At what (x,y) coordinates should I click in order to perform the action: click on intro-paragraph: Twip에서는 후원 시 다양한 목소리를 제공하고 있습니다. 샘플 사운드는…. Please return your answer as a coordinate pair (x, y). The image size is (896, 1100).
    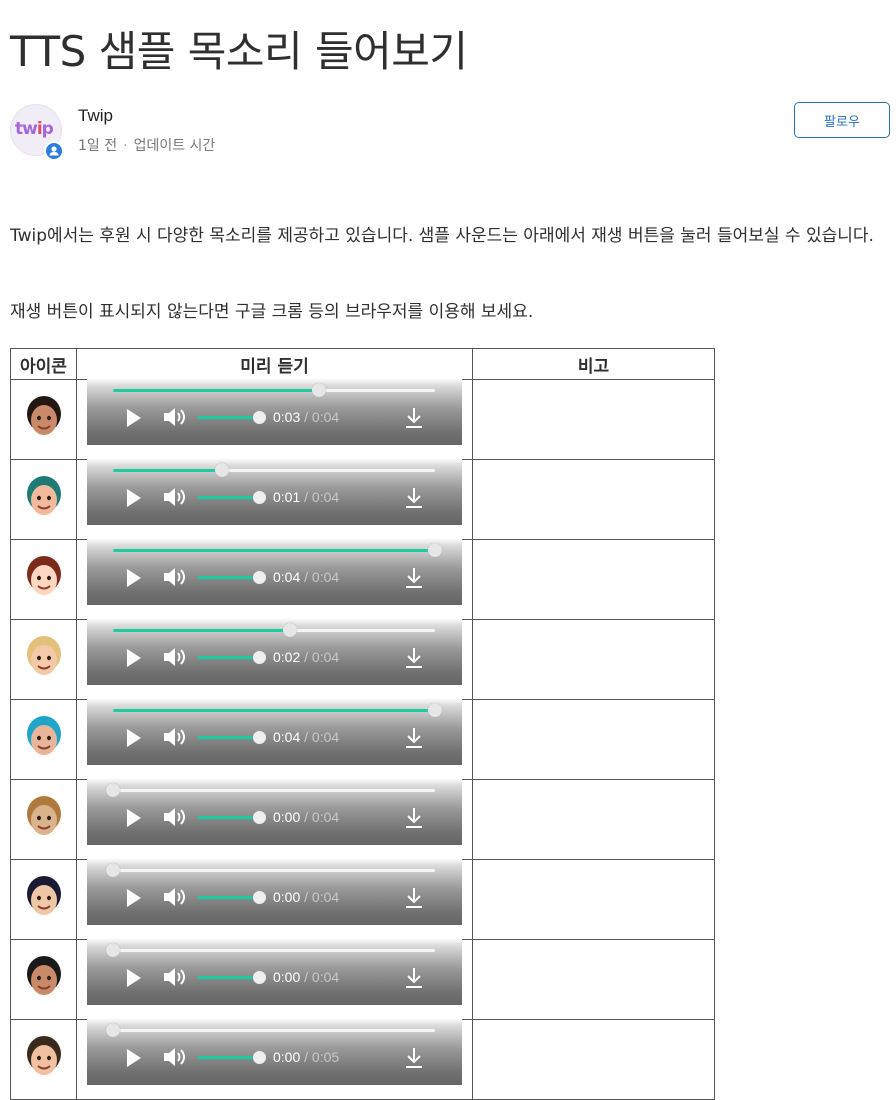
    Looking at the image, I should click on (442, 236).